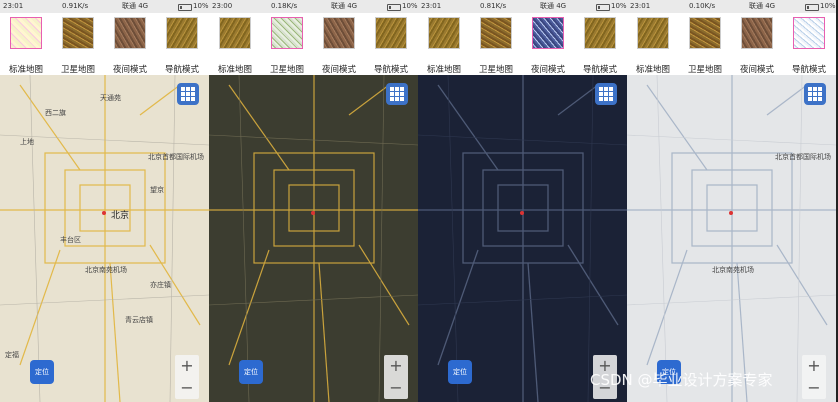 The image size is (838, 402). What do you see at coordinates (110, 98) in the screenshot?
I see `map-label-tiantongyuan: 天通苑` at bounding box center [110, 98].